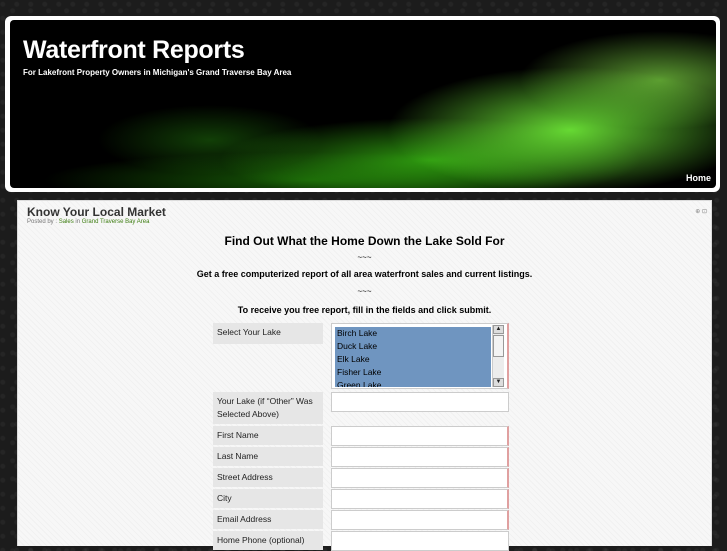 This screenshot has width=727, height=551. Describe the element at coordinates (268, 519) in the screenshot. I see `email-label: Email Address` at that location.